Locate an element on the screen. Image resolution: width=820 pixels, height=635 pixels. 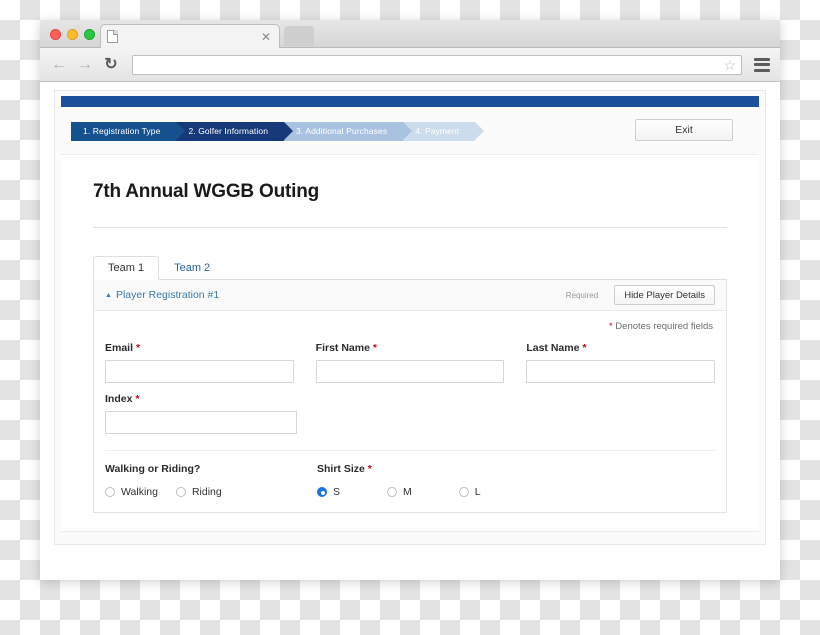
required-fields-note-text: Denotes required fields is located at coordinates (664, 326).